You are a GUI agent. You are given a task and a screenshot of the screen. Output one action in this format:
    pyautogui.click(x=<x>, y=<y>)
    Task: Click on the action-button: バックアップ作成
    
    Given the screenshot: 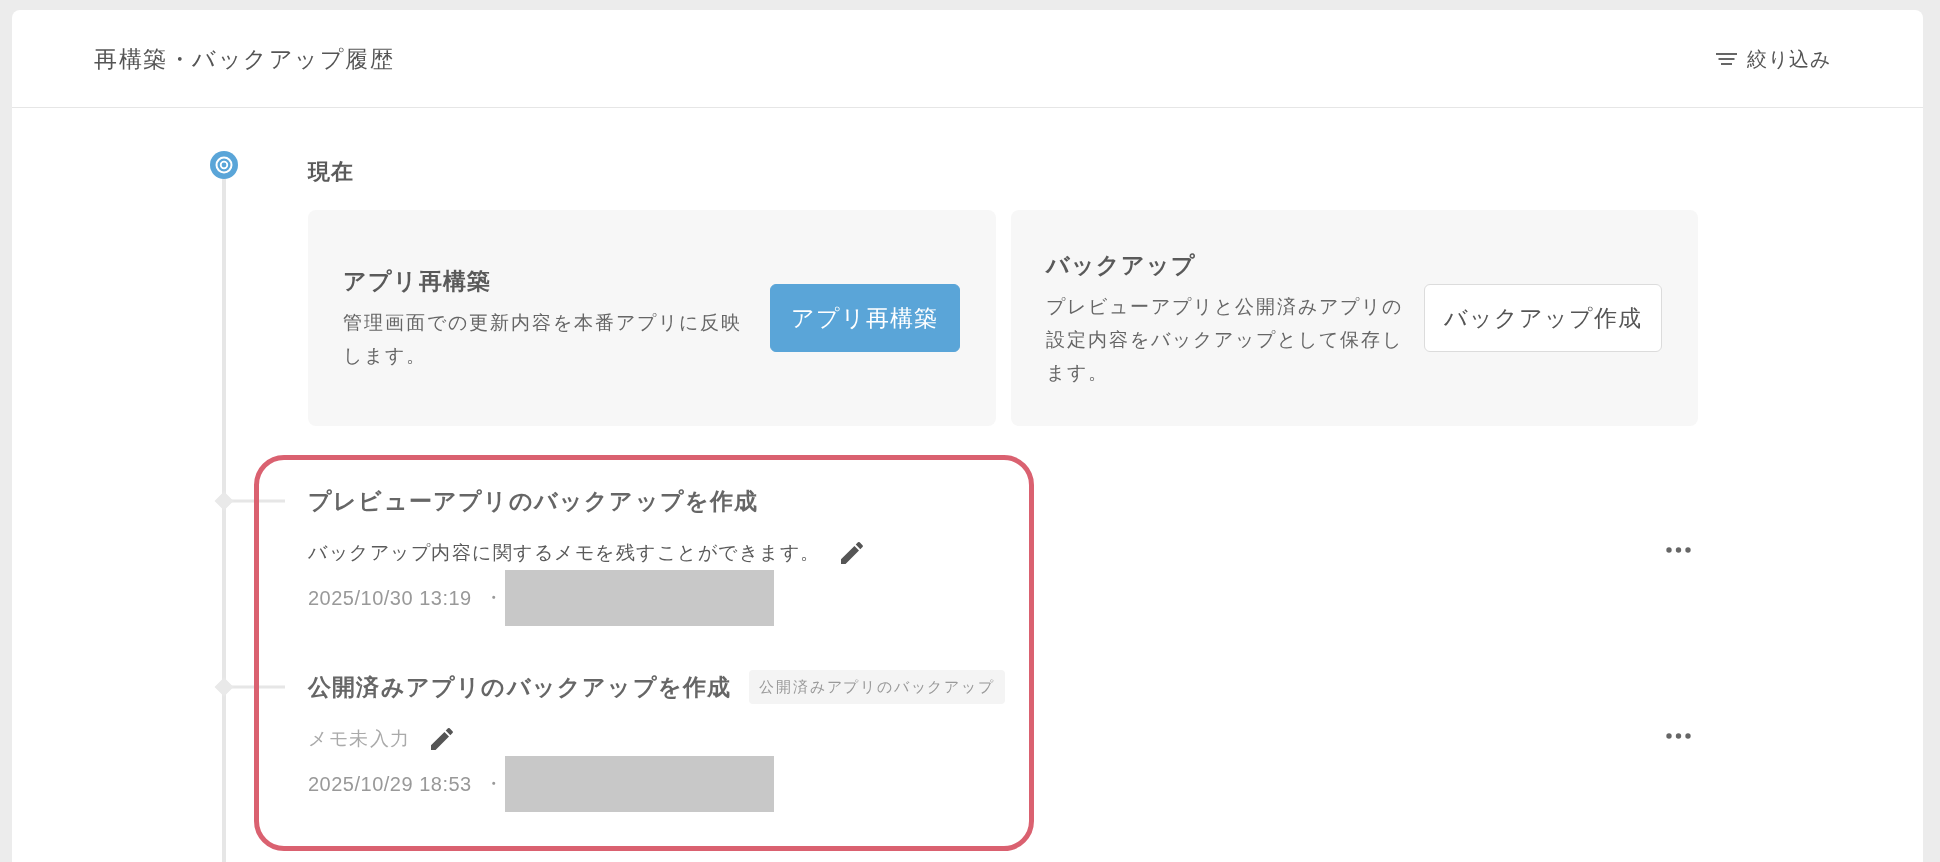 What is the action you would take?
    pyautogui.click(x=1543, y=318)
    